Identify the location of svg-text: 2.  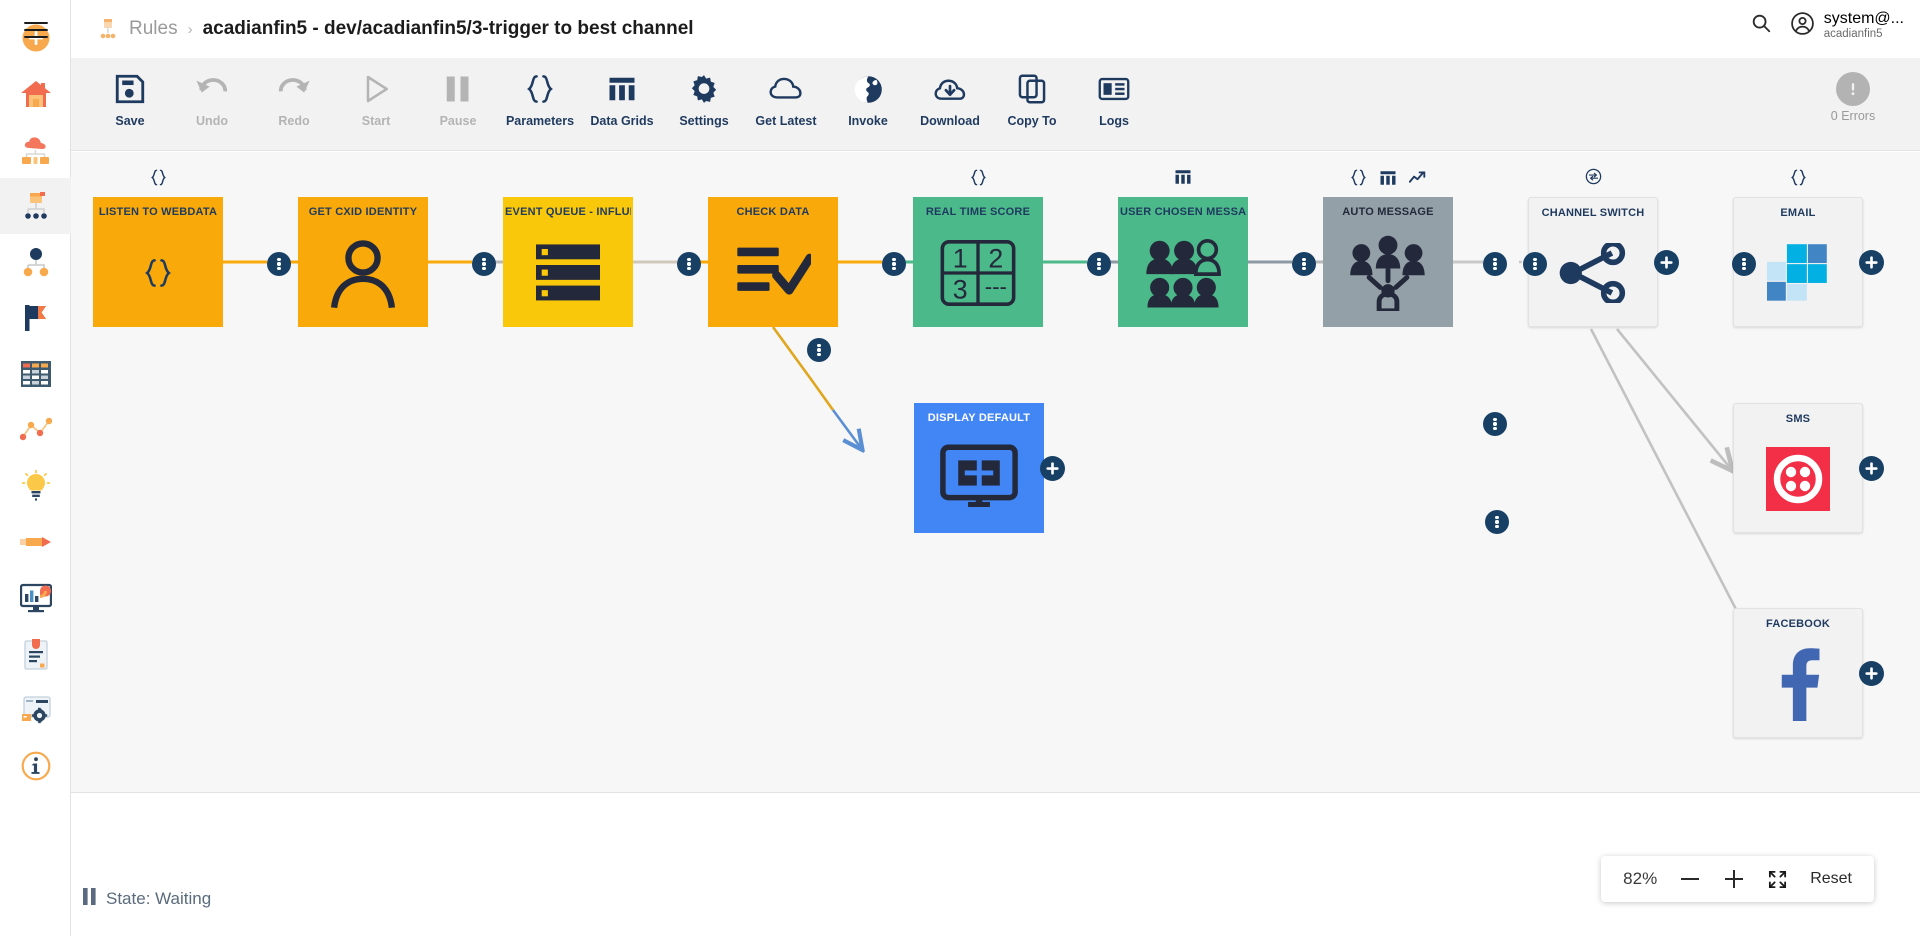
(995, 258).